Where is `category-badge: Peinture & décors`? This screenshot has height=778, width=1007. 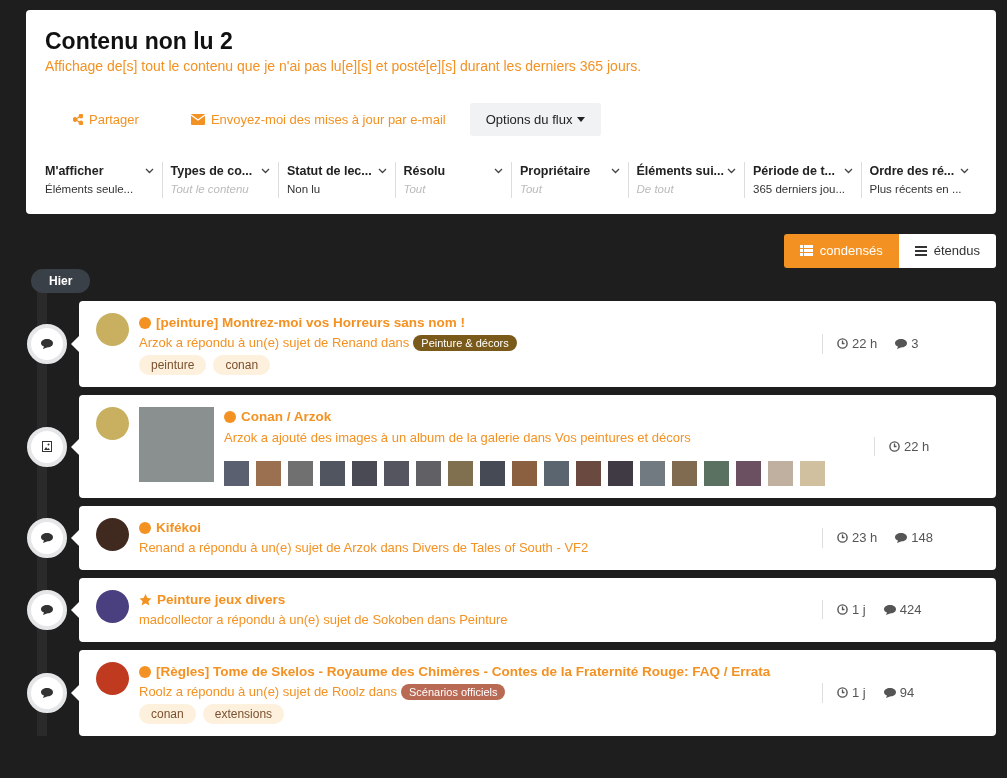
category-badge: Peinture & décors is located at coordinates (465, 342).